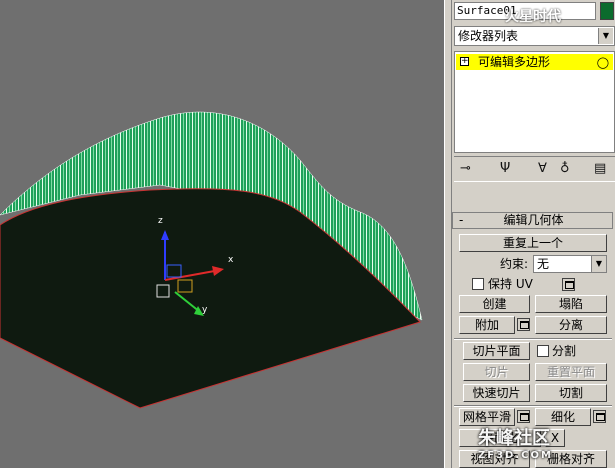 The image size is (615, 468). Describe the element at coordinates (600, 168) in the screenshot. I see `configure-sets-icon: ▤` at that location.